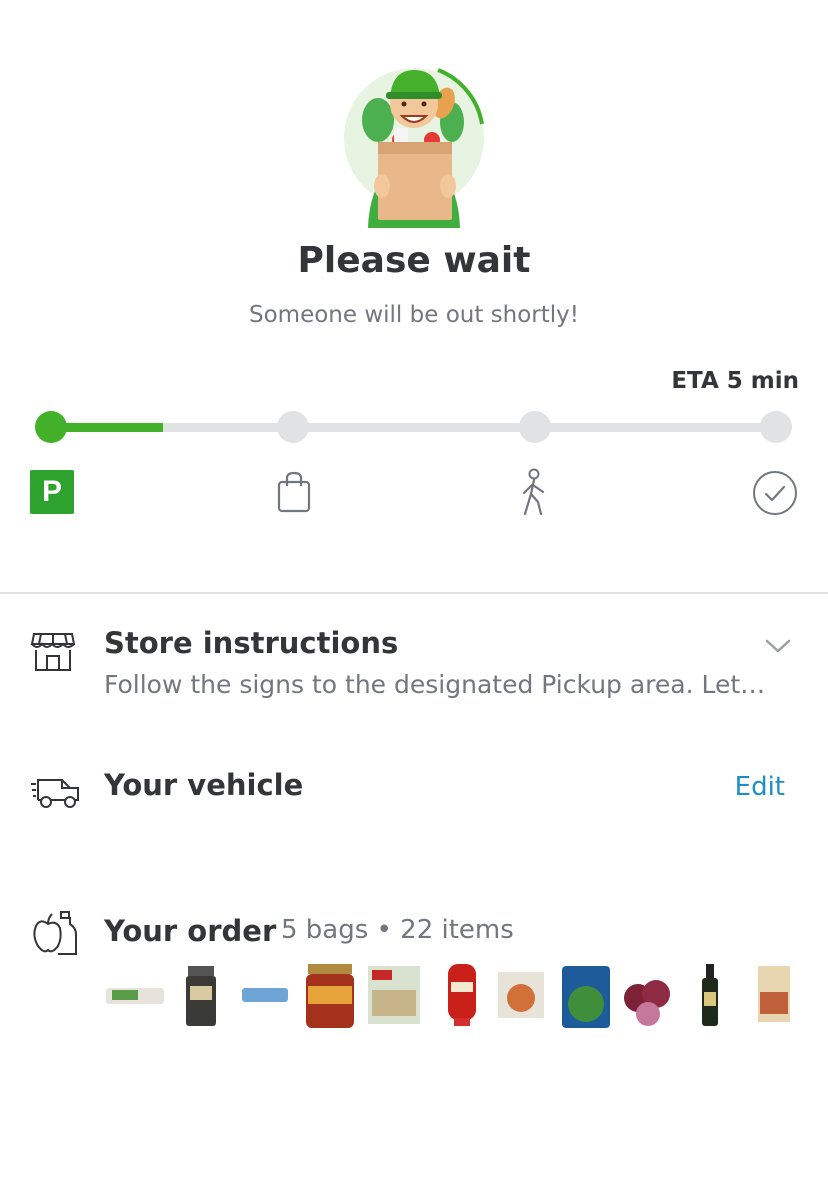  Describe the element at coordinates (55, 793) in the screenshot. I see `vehicle-icon` at that location.